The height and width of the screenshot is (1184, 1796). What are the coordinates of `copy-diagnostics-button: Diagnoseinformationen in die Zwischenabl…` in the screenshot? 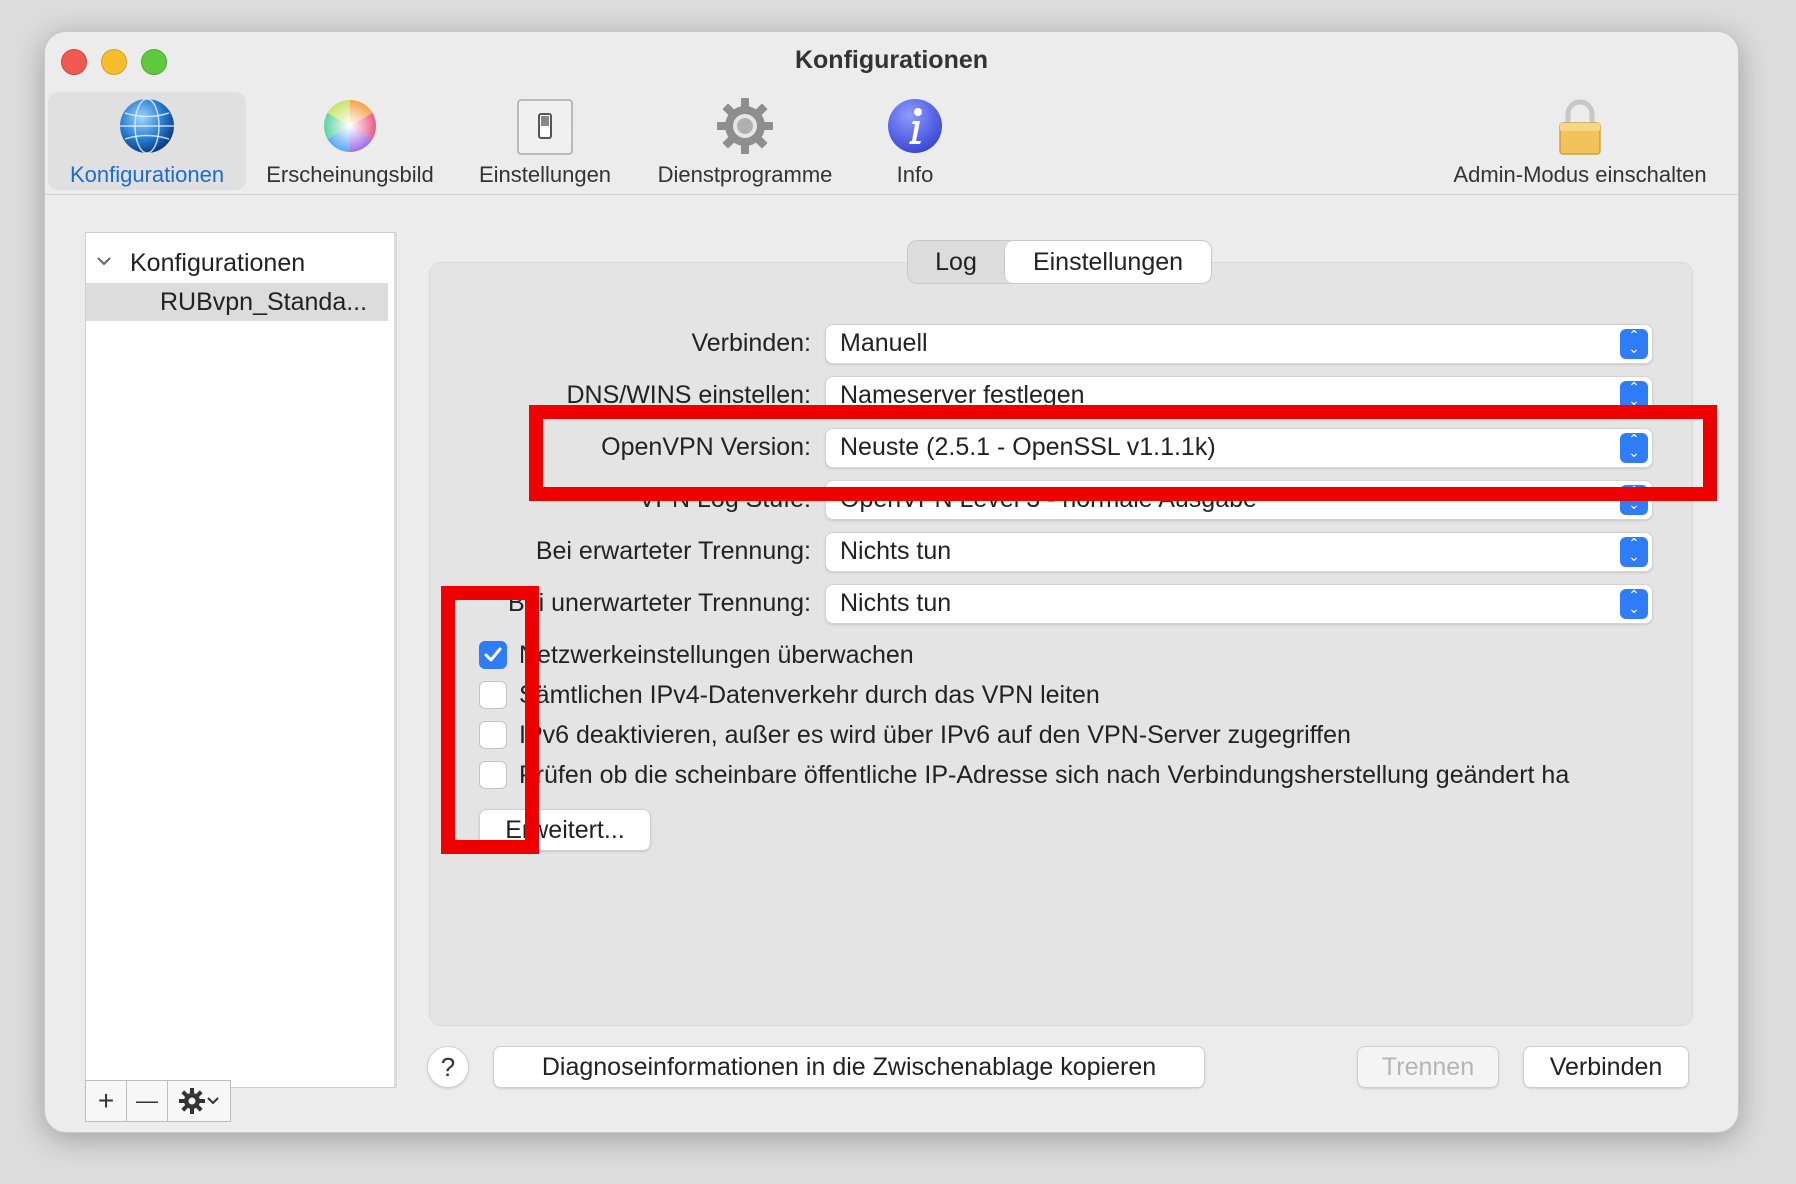 It's located at (849, 1067).